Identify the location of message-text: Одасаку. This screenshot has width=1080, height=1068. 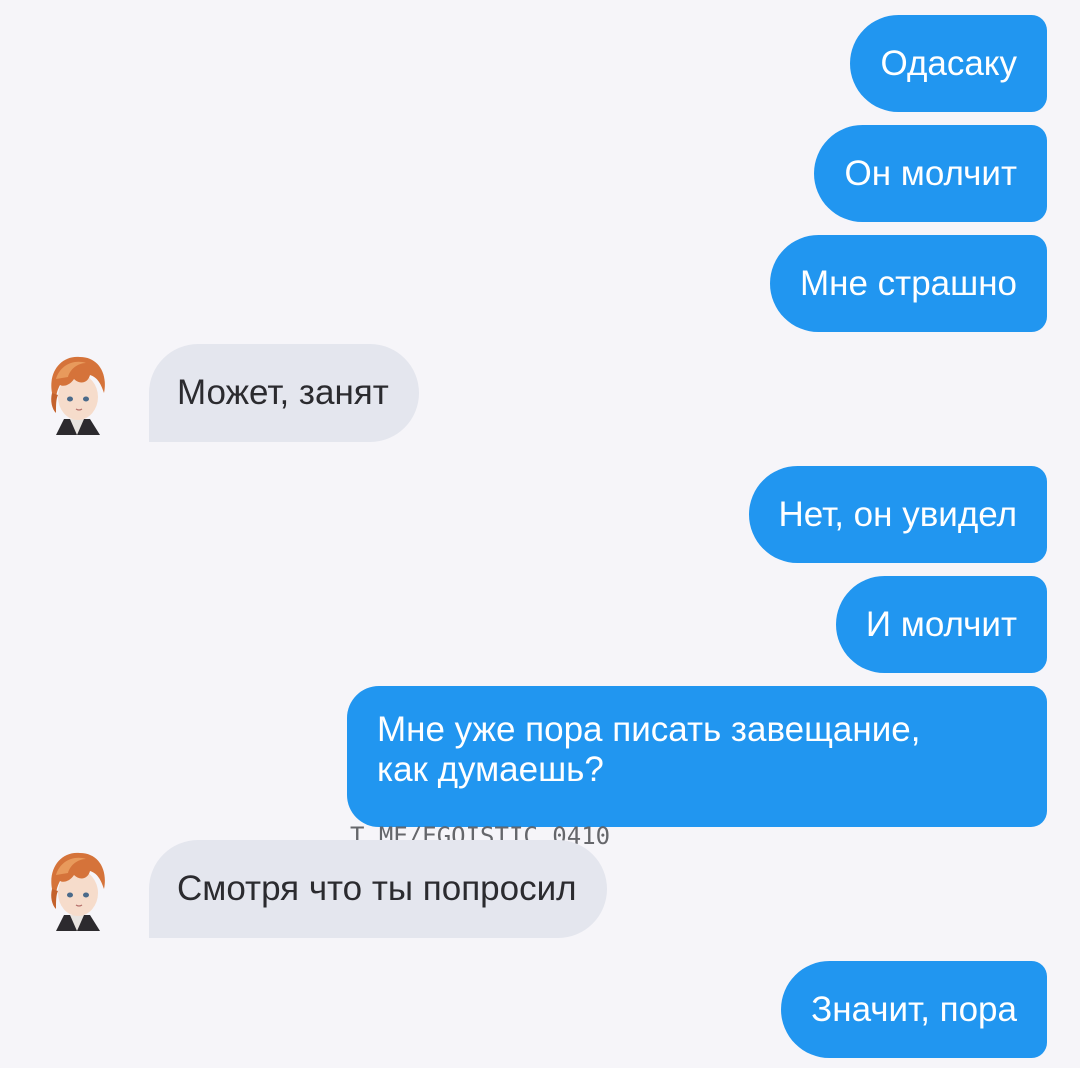
(948, 63).